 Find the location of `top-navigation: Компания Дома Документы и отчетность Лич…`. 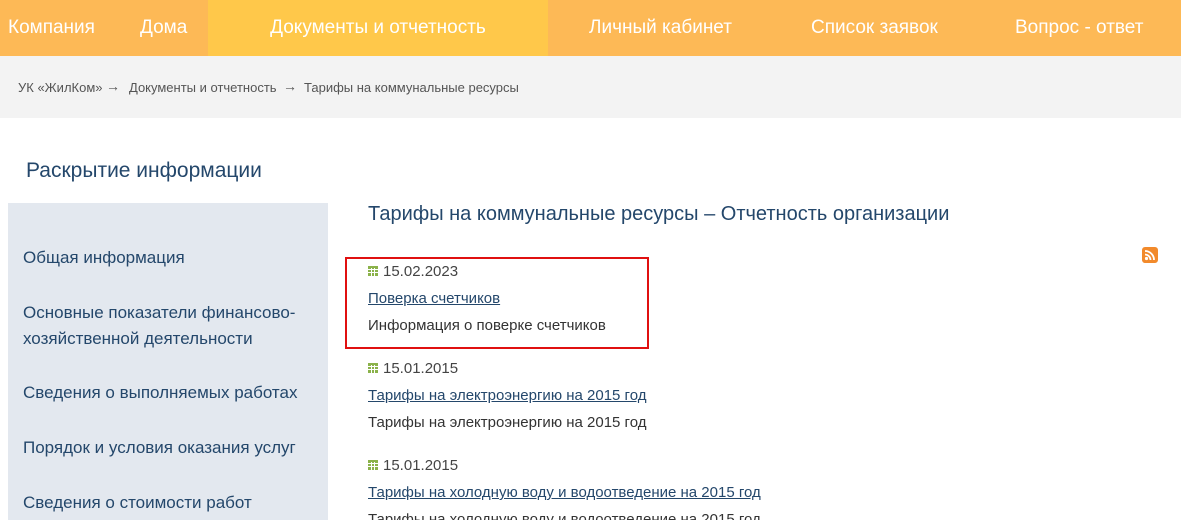

top-navigation: Компания Дома Документы и отчетность Лич… is located at coordinates (590, 28).